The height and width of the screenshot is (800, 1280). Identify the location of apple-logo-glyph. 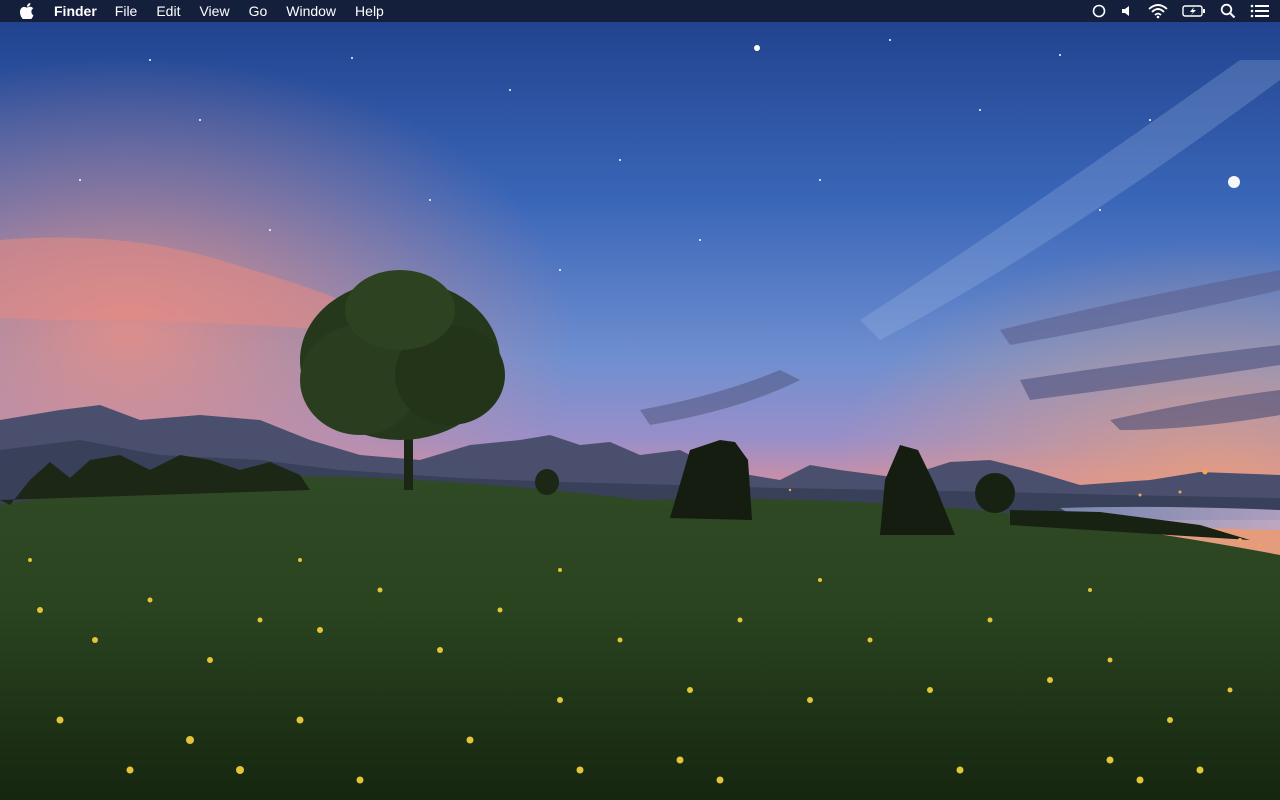
(27, 11).